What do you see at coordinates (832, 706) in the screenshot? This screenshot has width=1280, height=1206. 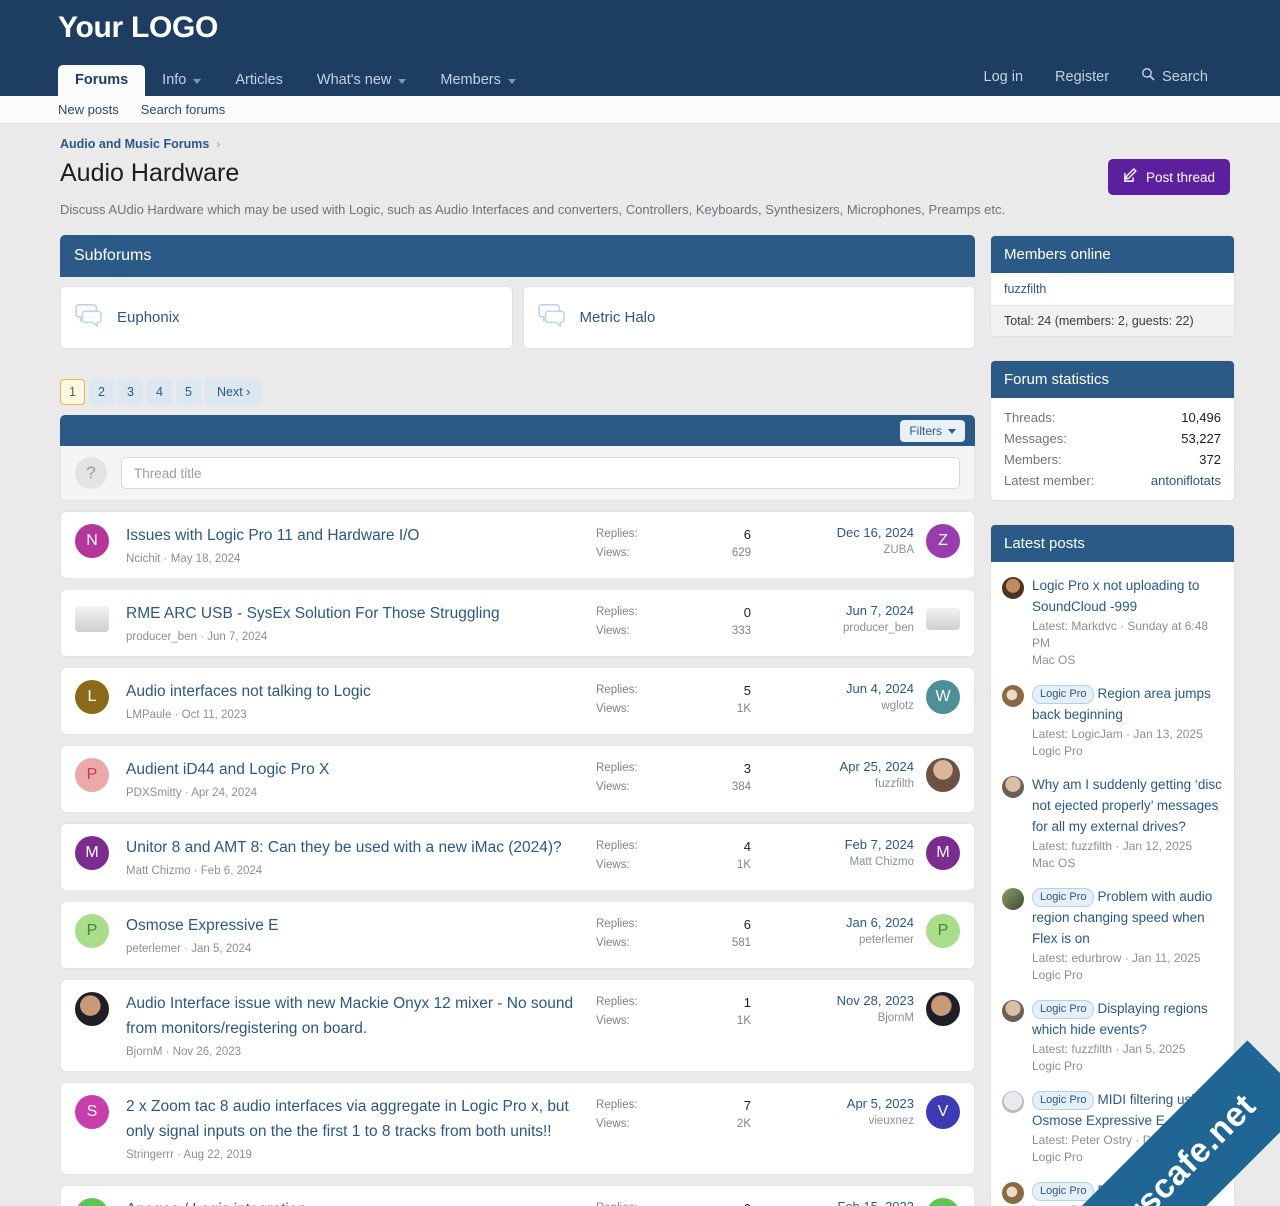 I see `last-post-user: wglotz` at bounding box center [832, 706].